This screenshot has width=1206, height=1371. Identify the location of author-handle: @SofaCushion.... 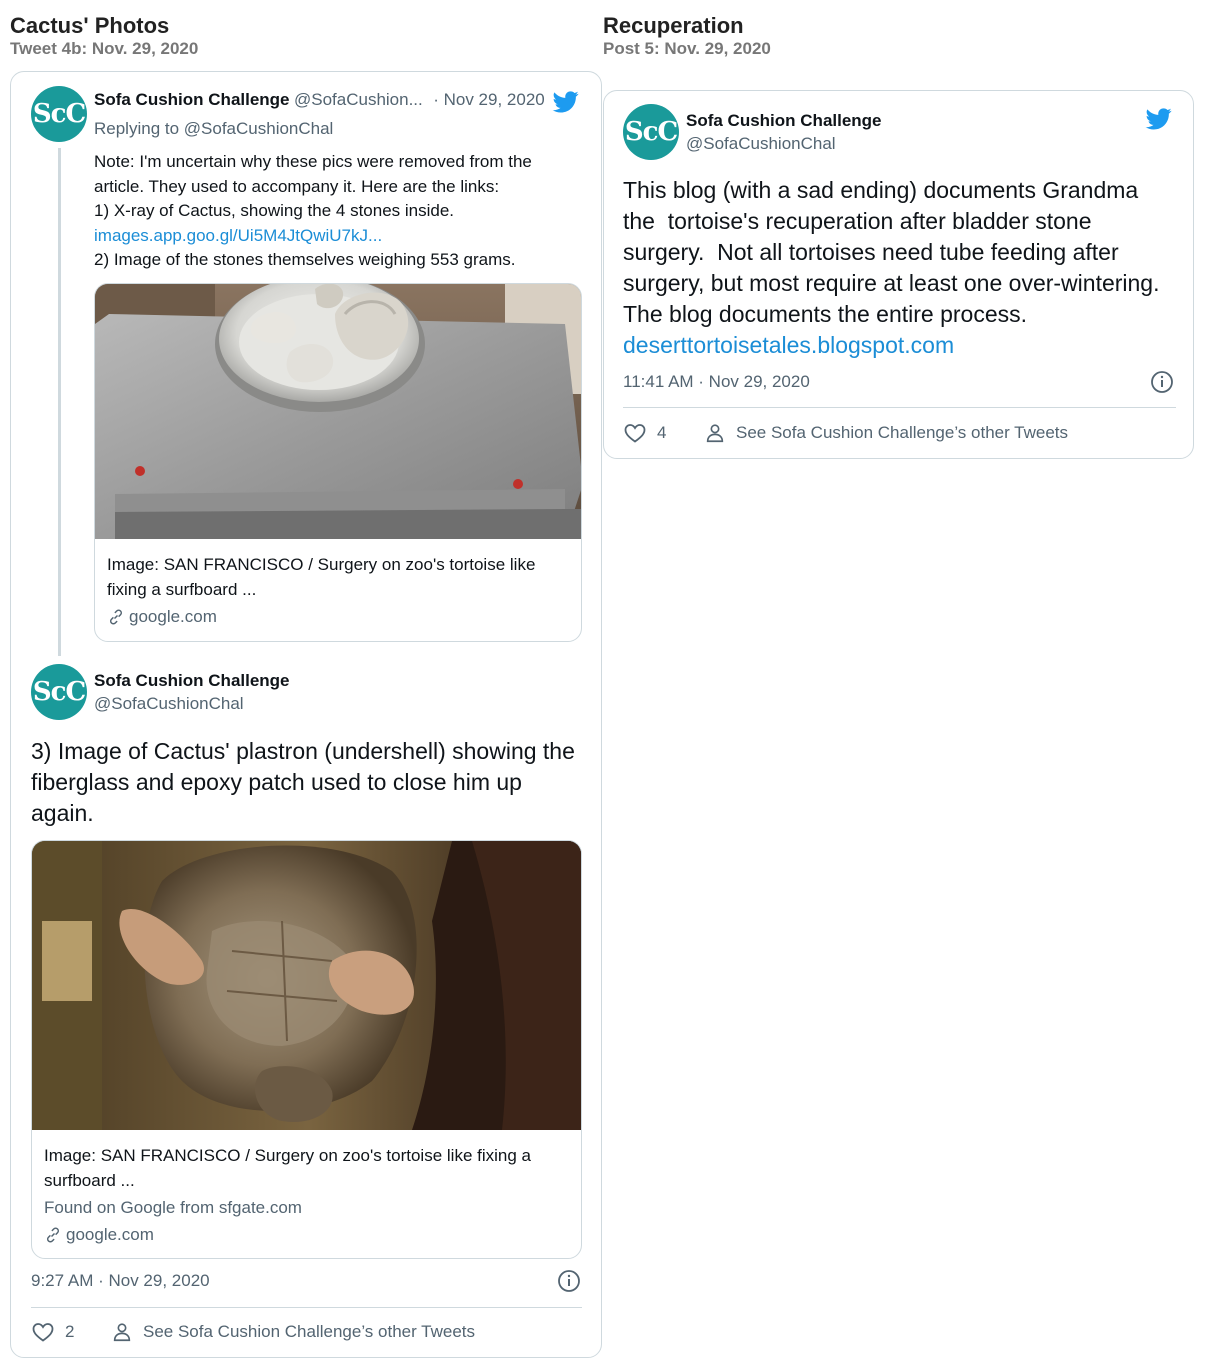
(358, 99).